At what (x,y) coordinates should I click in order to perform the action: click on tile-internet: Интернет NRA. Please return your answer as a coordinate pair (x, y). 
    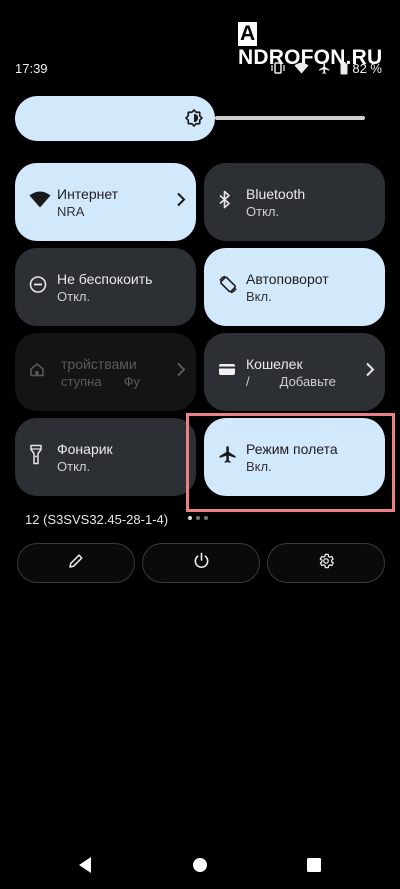
    Looking at the image, I should click on (105, 202).